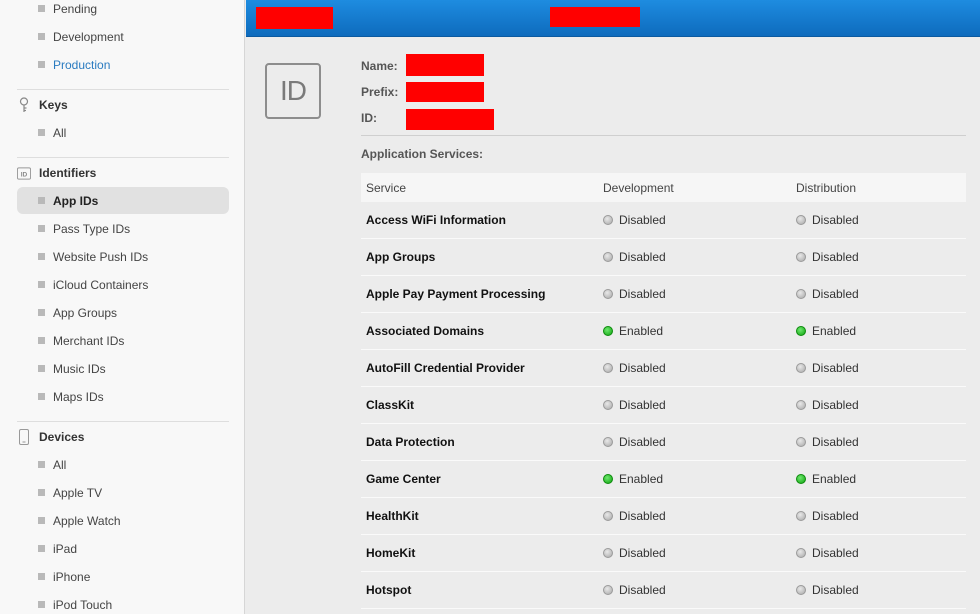 This screenshot has height=614, width=980. I want to click on table-row: Associated Domains Enabled Enabled, so click(663, 331).